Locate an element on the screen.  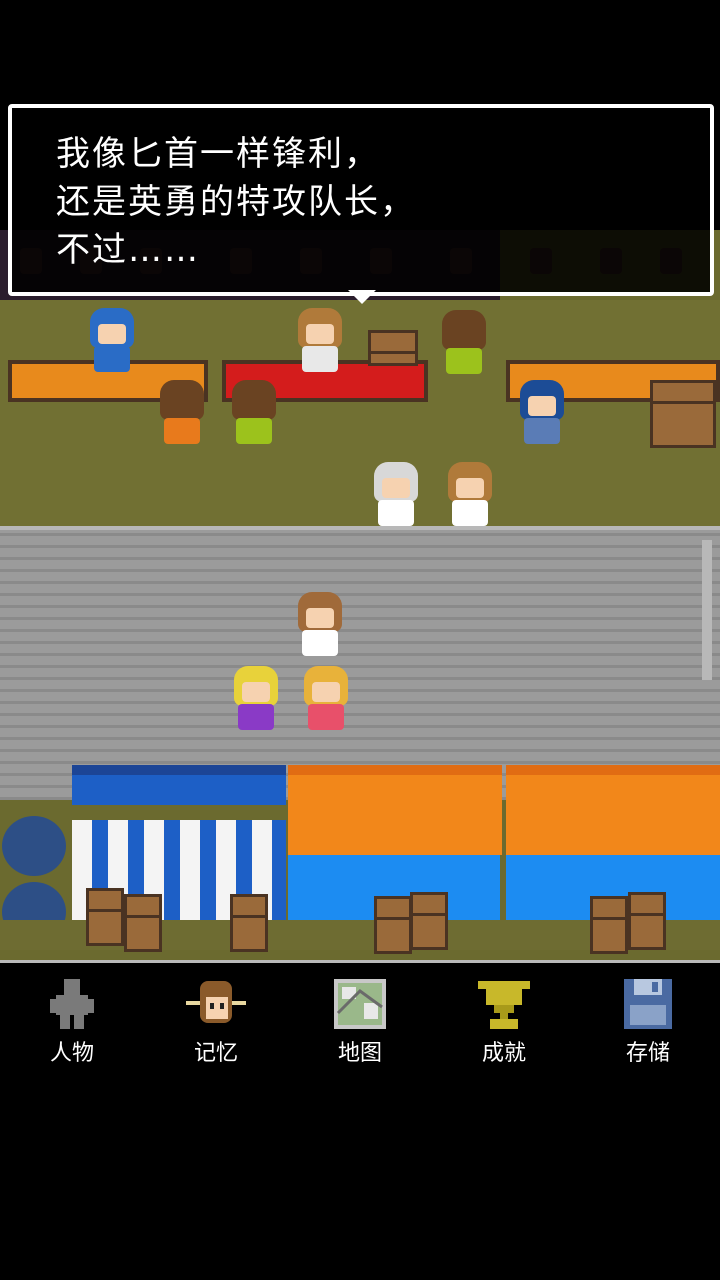
menu-map-label: 地图 is located at coordinates (359, 1053).